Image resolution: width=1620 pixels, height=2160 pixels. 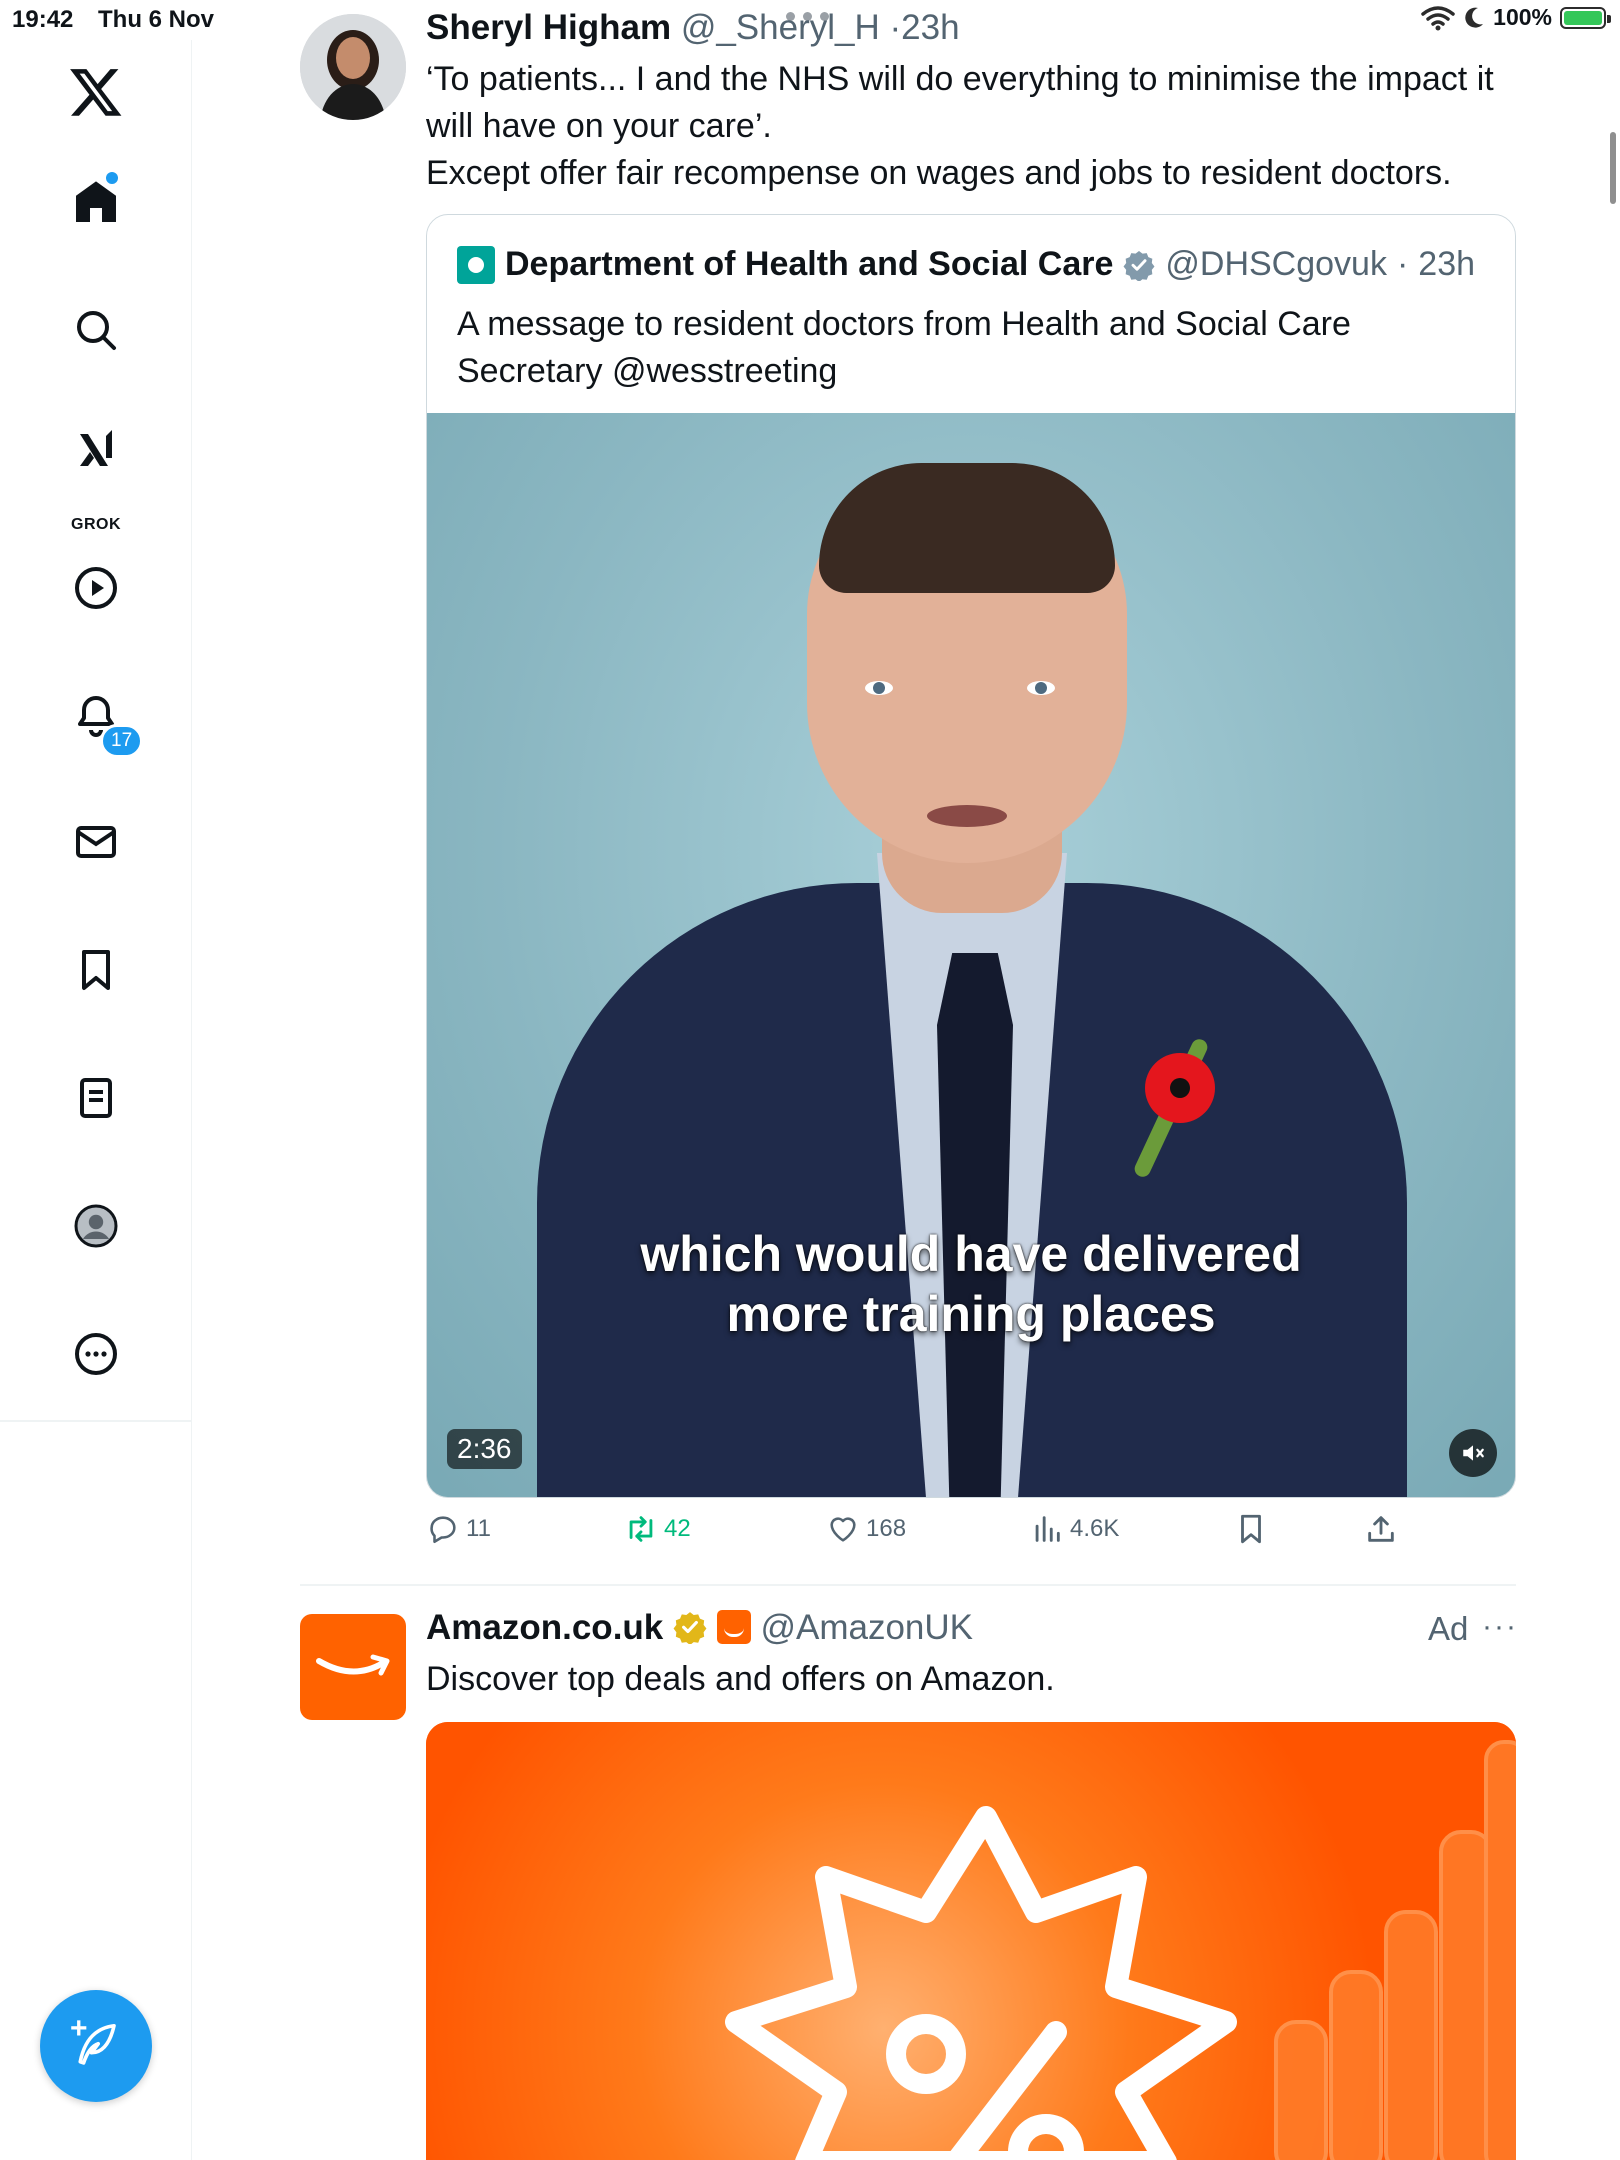 I want to click on sidebar-item-video, so click(x=96, y=588).